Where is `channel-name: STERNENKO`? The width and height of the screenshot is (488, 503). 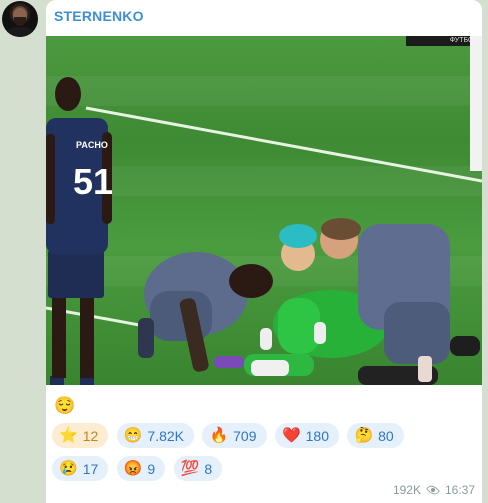
channel-name: STERNENKO is located at coordinates (99, 16).